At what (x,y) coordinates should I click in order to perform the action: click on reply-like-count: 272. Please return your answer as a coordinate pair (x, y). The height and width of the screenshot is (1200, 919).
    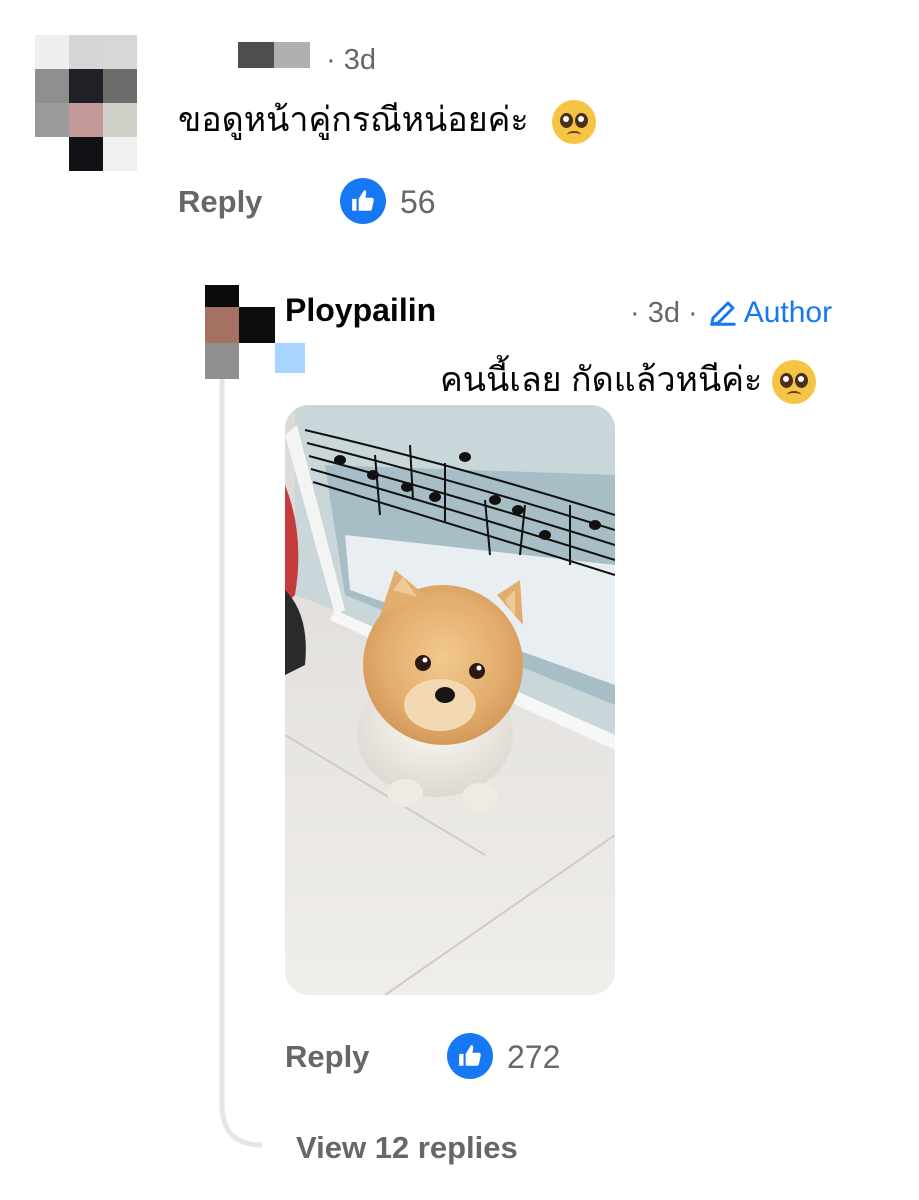
    Looking at the image, I should click on (534, 1057).